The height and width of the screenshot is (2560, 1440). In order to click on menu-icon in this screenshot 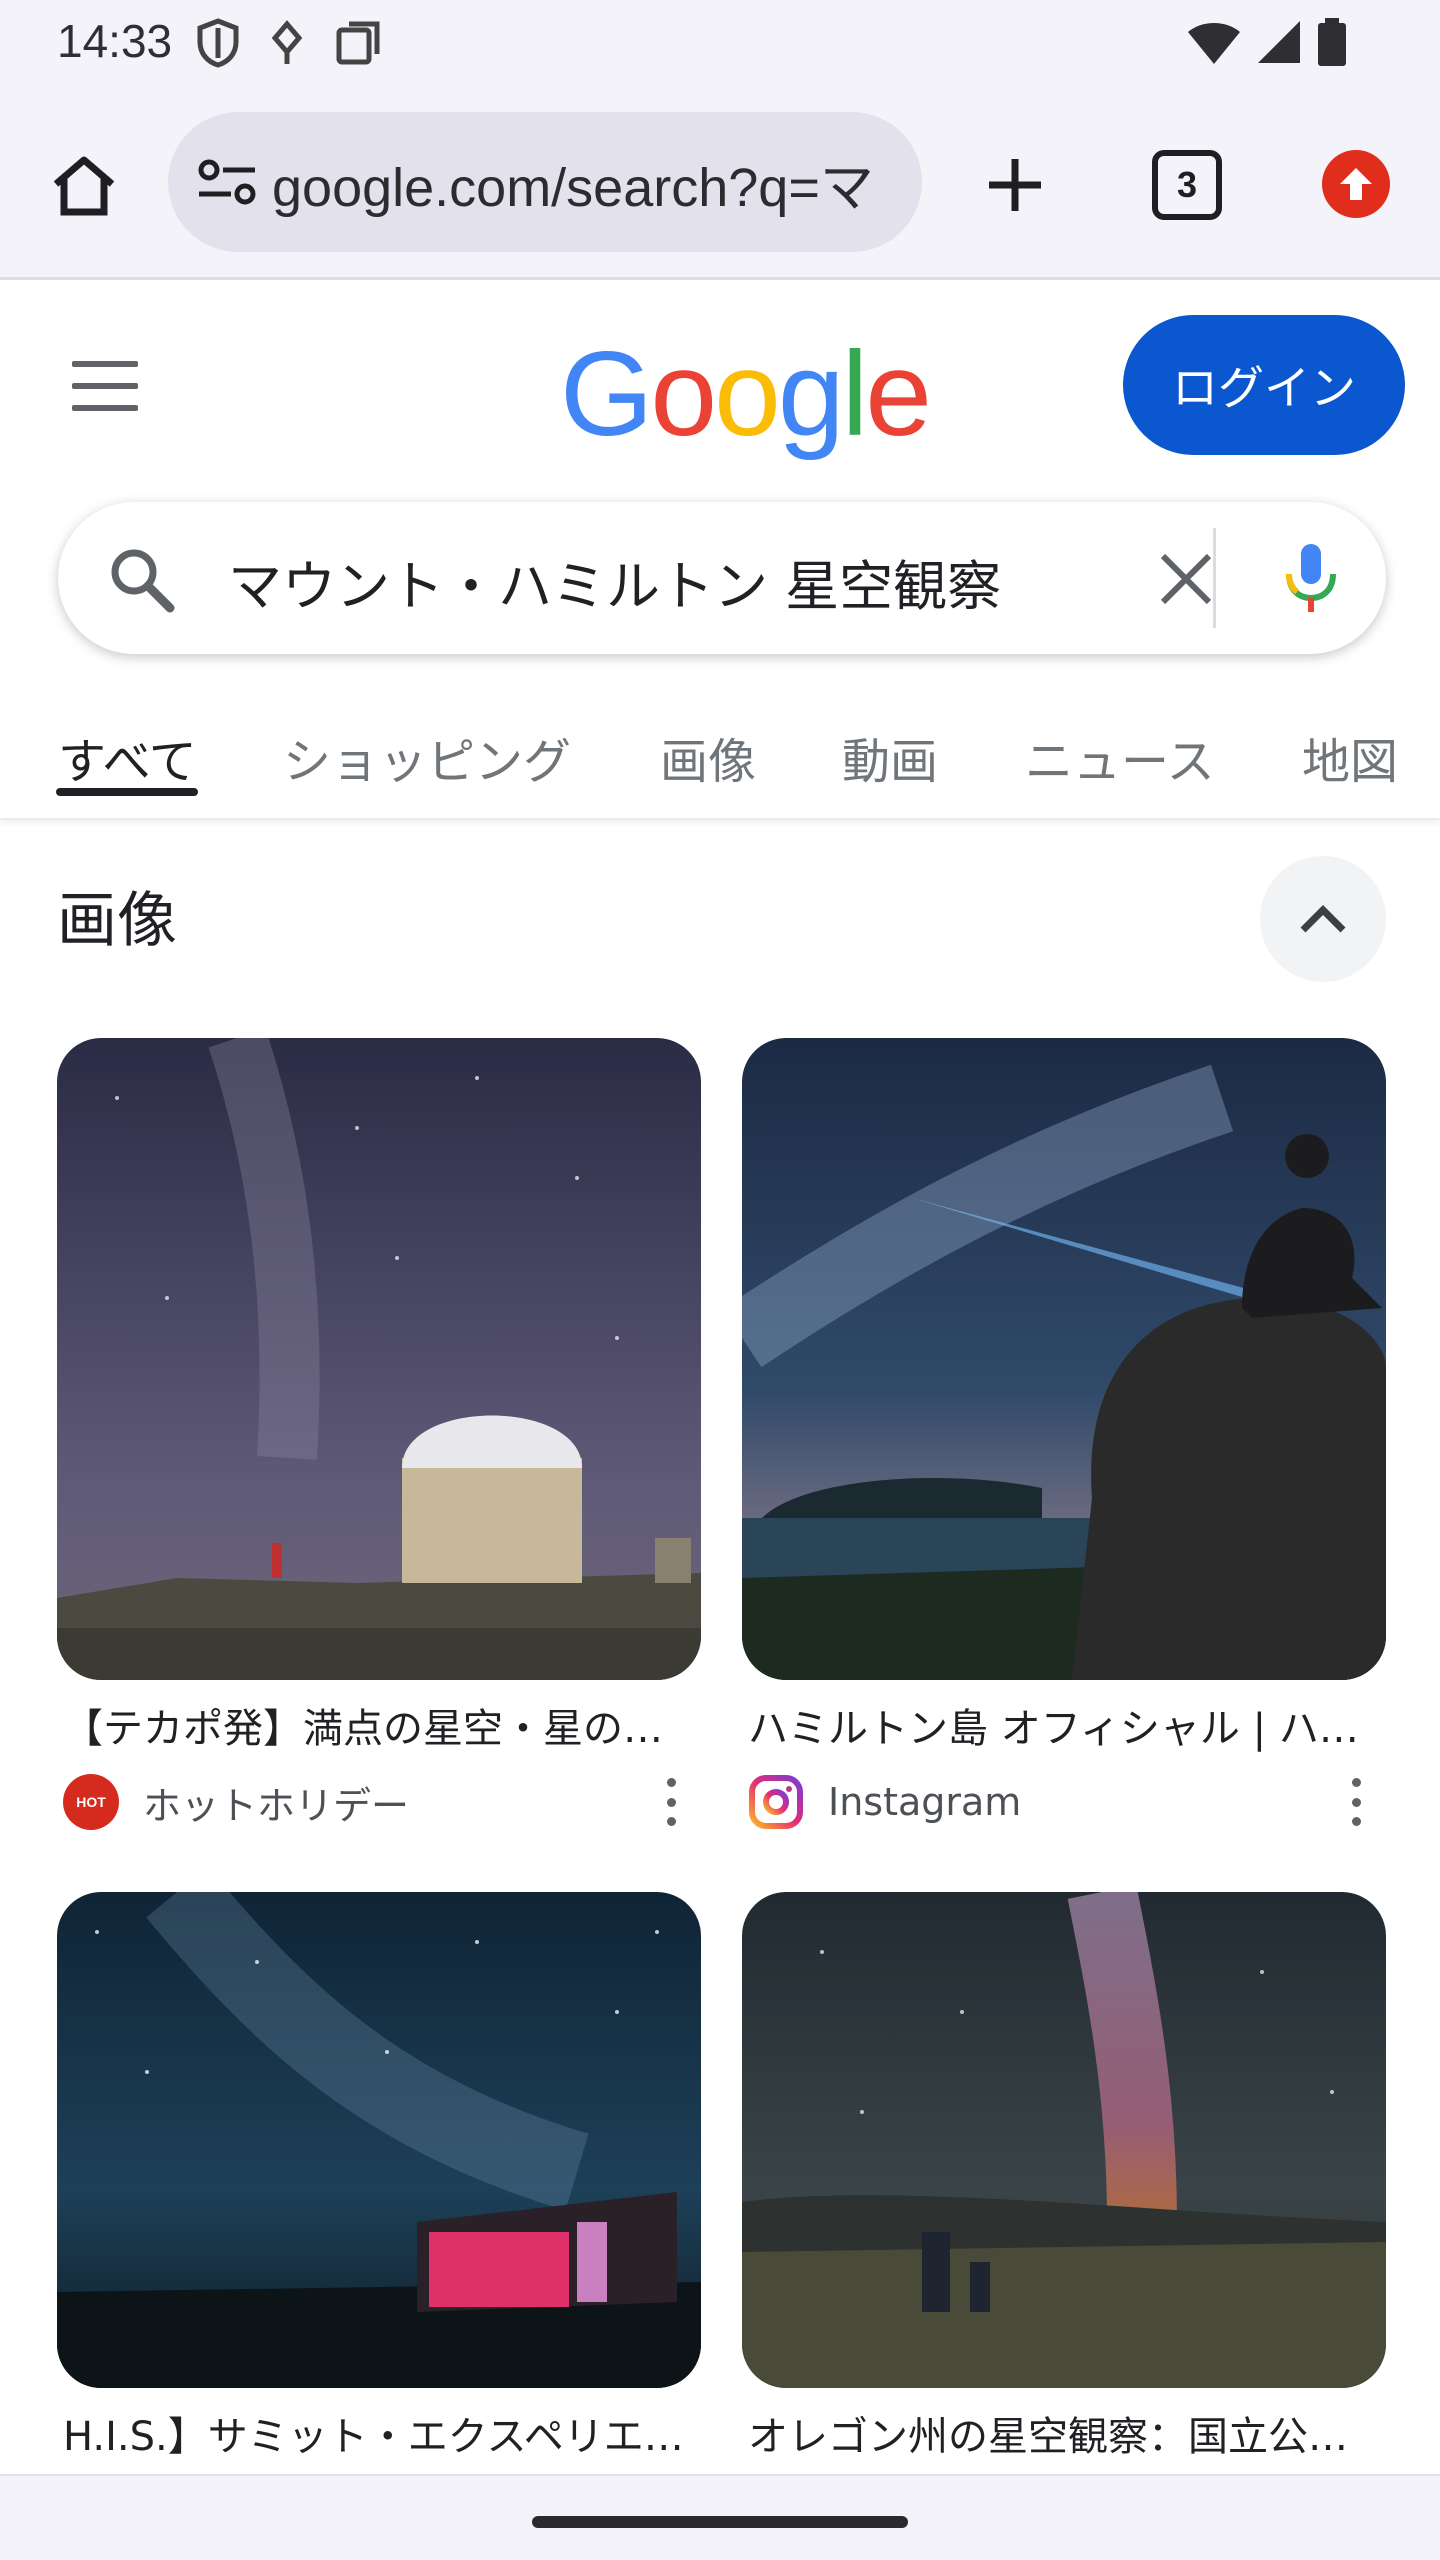, I will do `click(105, 386)`.